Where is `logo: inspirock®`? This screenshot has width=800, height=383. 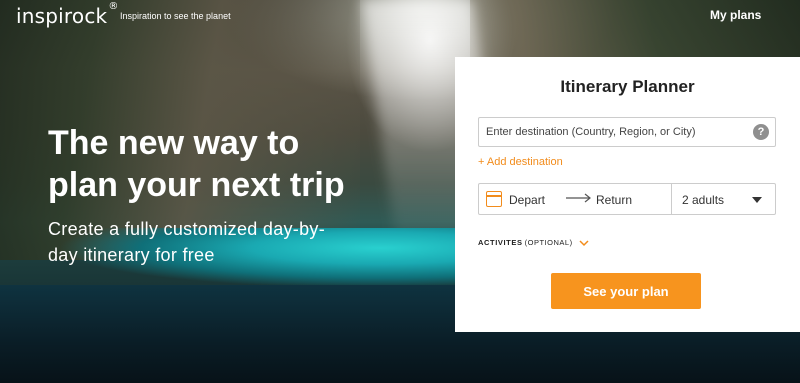 logo: inspirock® is located at coordinates (67, 14).